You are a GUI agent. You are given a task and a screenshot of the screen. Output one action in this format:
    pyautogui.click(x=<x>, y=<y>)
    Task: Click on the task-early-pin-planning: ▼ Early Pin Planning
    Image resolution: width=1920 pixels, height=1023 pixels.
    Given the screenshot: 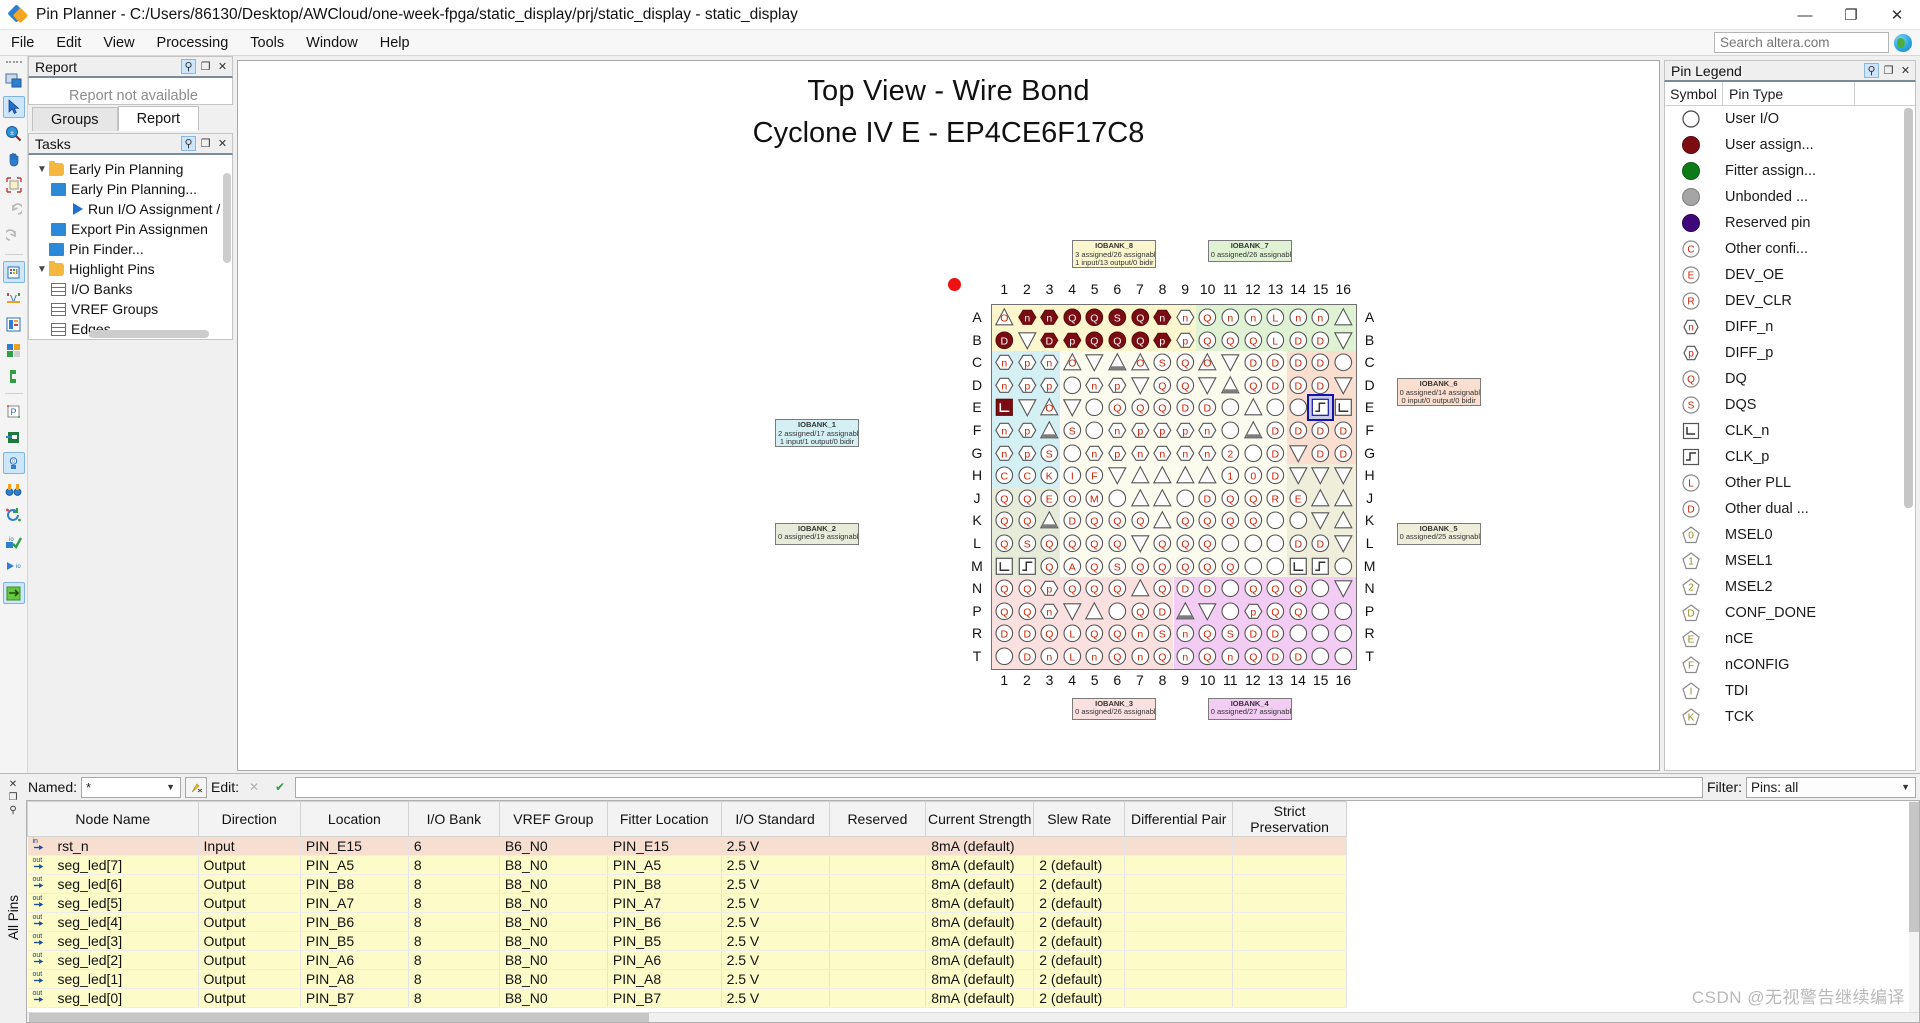 What is the action you would take?
    pyautogui.click(x=130, y=169)
    